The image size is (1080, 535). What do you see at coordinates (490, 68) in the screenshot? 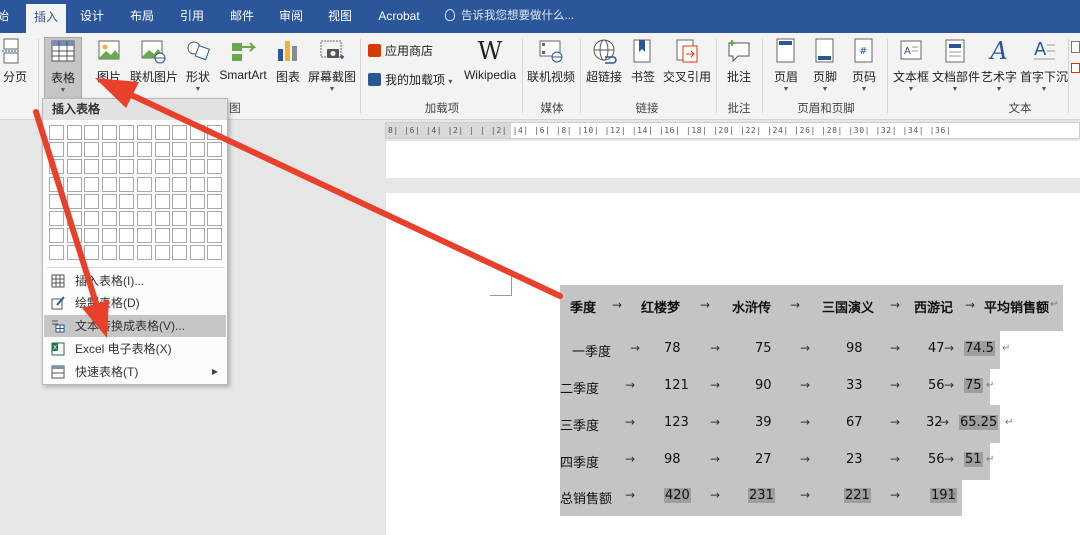
I see `wikipedia-button: W Wikipedia` at bounding box center [490, 68].